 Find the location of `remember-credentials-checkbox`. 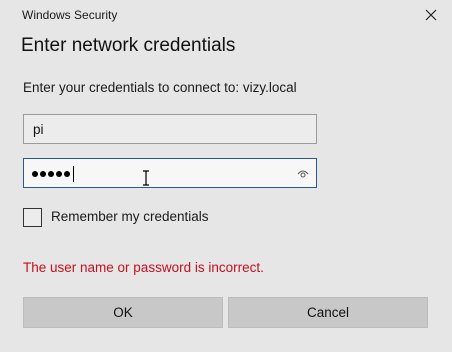

remember-credentials-checkbox is located at coordinates (32, 217).